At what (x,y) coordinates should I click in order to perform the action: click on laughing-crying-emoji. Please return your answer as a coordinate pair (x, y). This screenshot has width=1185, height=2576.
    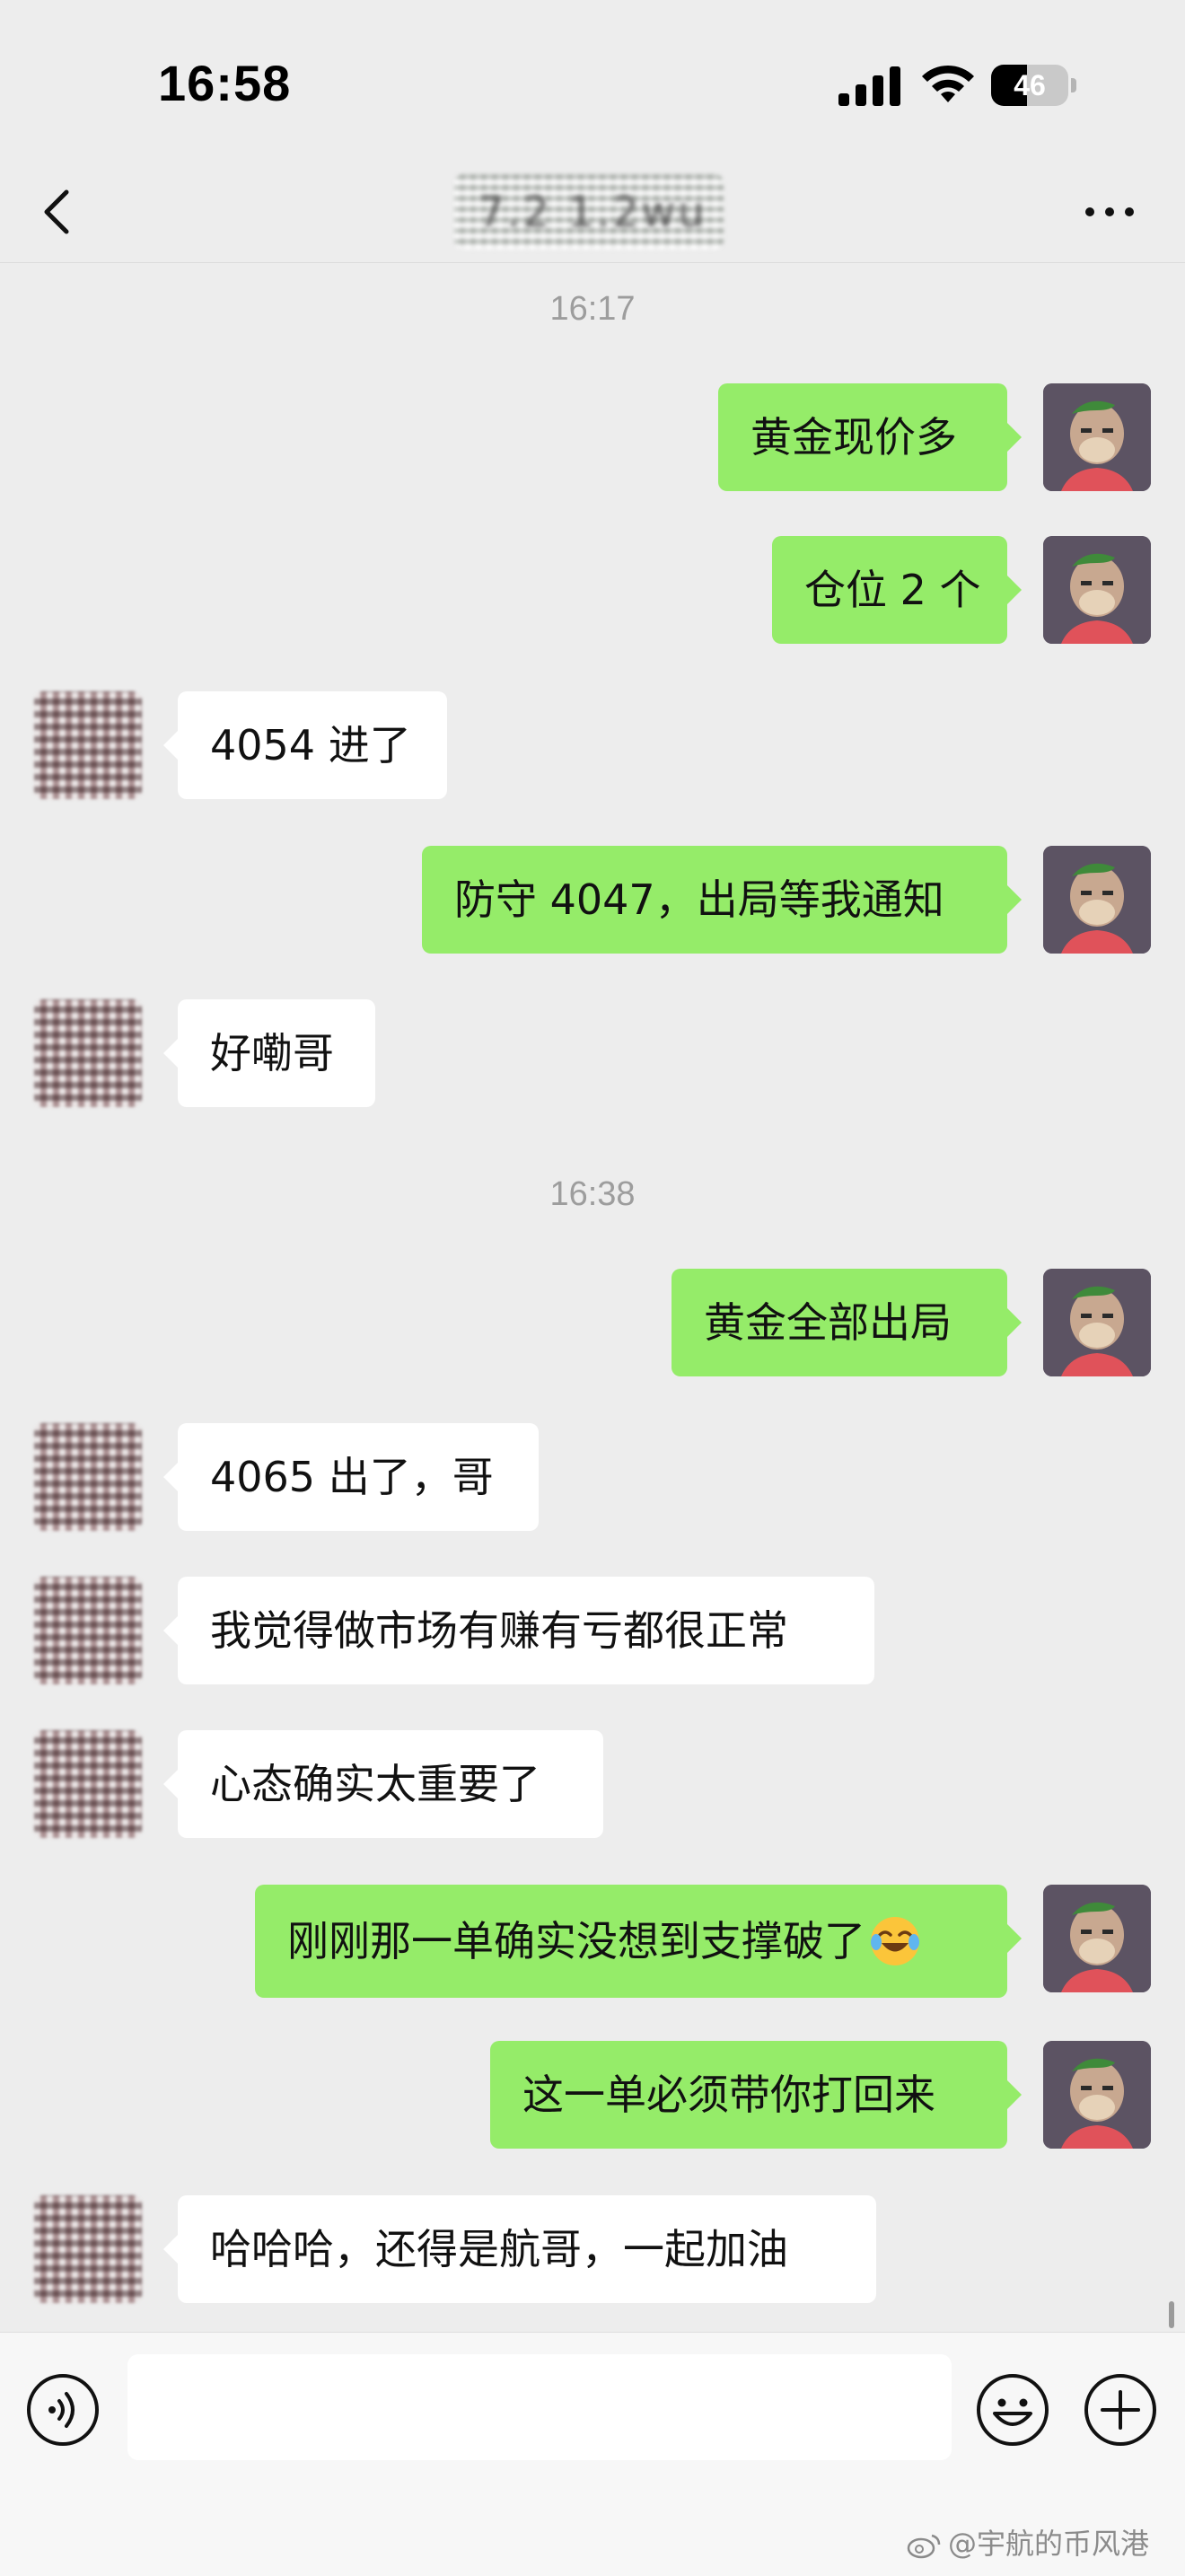
    Looking at the image, I should click on (895, 1941).